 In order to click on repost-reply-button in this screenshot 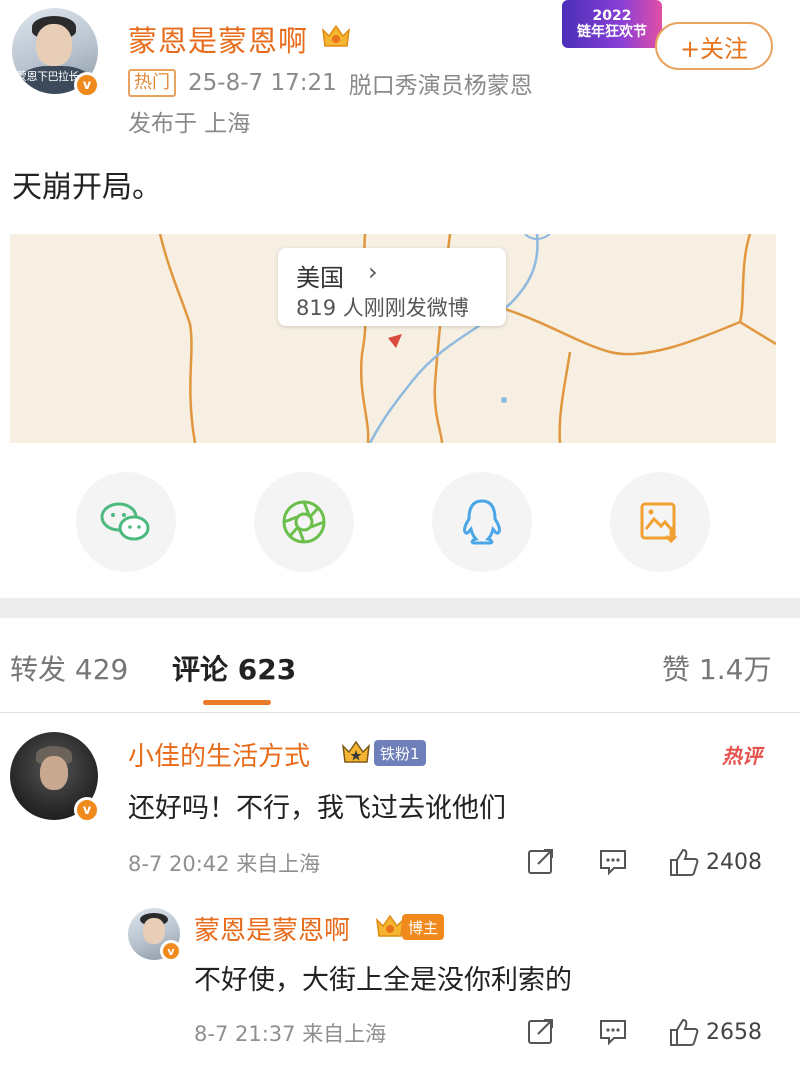, I will do `click(541, 1031)`.